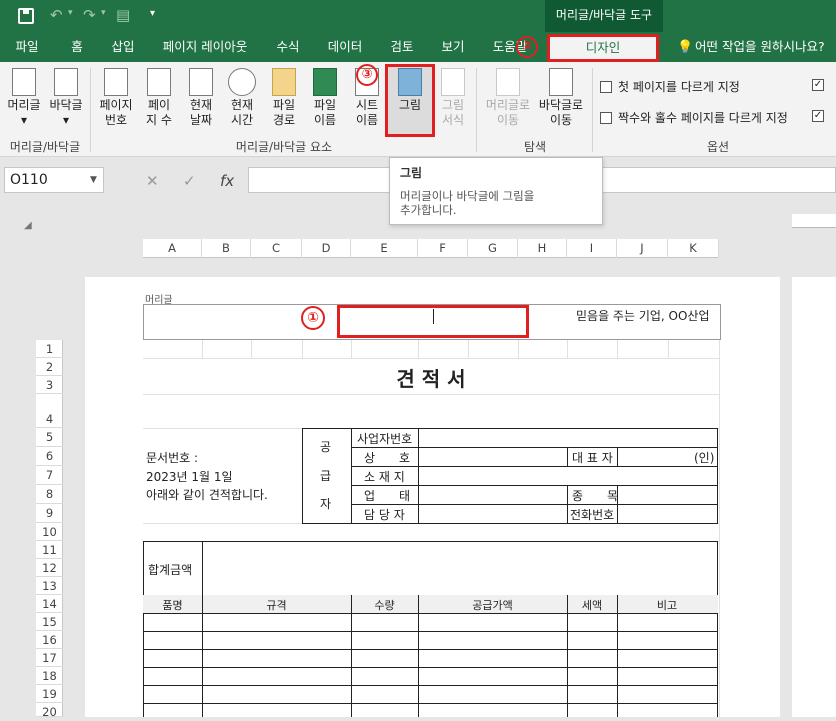 The width and height of the screenshot is (836, 721). Describe the element at coordinates (508, 82) in the screenshot. I see `go-to-header-icon` at that location.